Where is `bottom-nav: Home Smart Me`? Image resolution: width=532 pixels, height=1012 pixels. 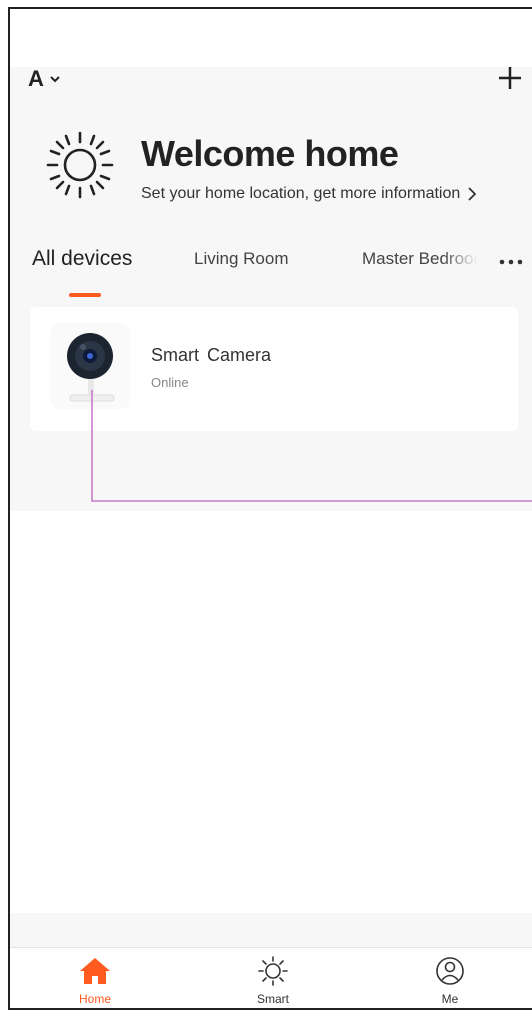
bottom-nav: Home Smart Me is located at coordinates (271, 978).